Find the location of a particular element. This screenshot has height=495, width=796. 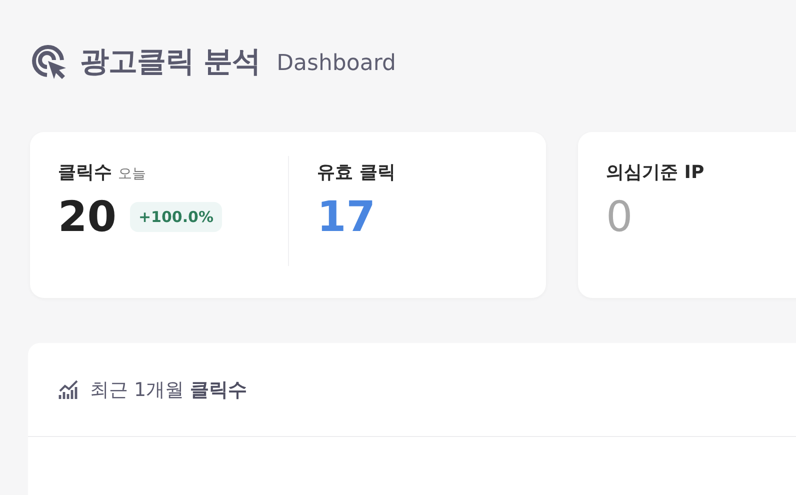

stat-label: 클릭수 is located at coordinates (85, 172).